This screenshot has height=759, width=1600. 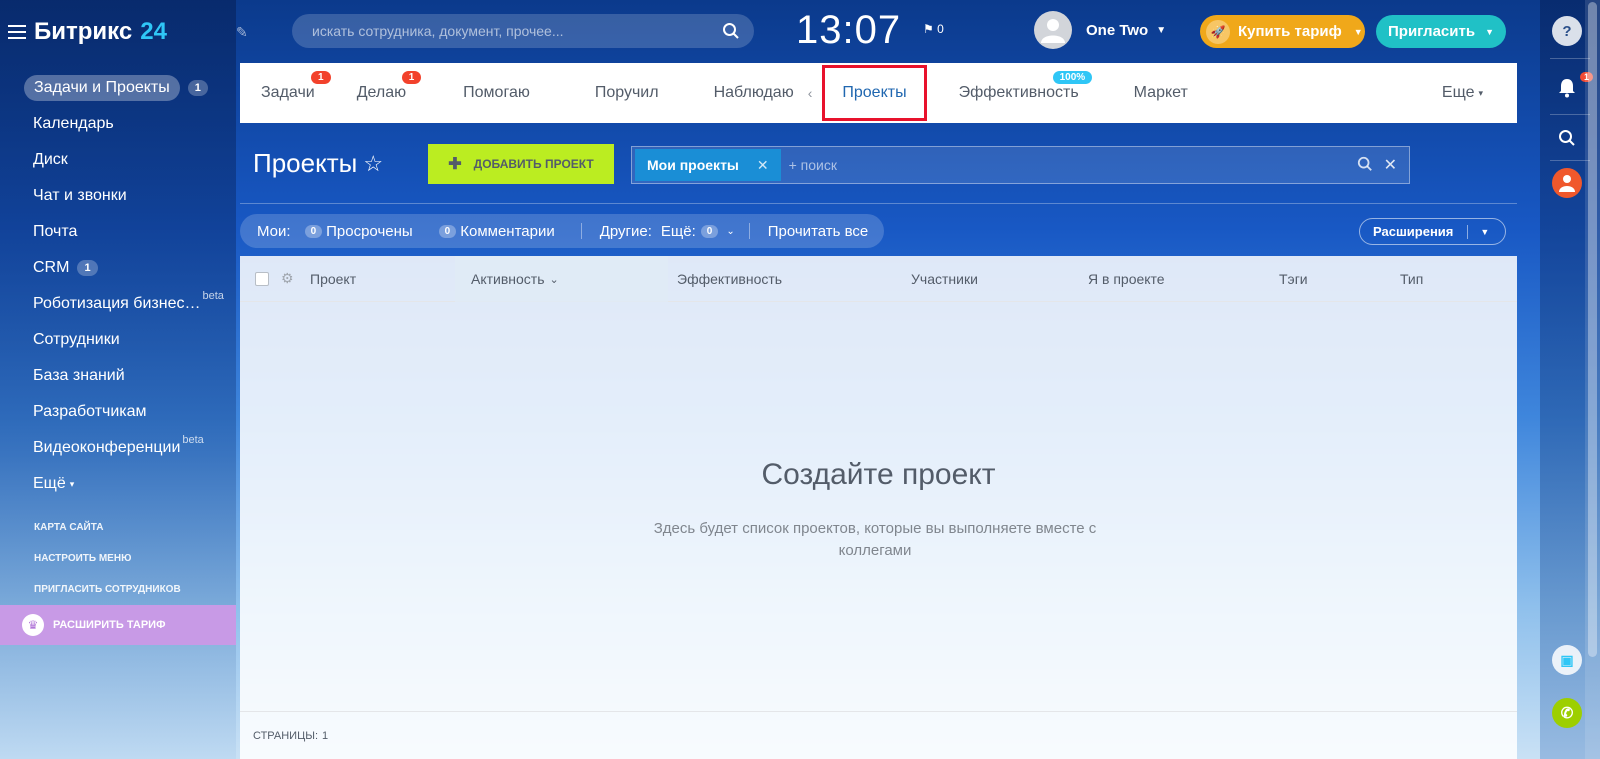 What do you see at coordinates (1567, 183) in the screenshot?
I see `user-avatar-icon` at bounding box center [1567, 183].